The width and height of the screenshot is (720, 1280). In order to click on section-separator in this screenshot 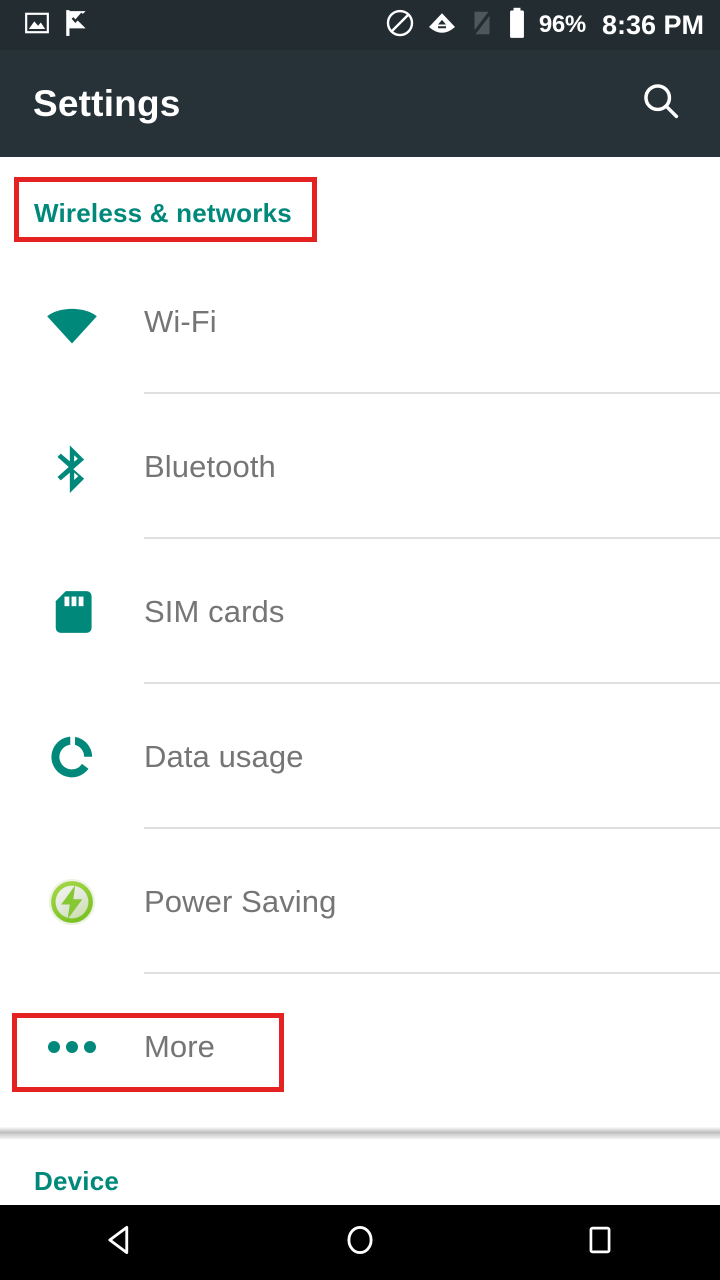, I will do `click(360, 1132)`.